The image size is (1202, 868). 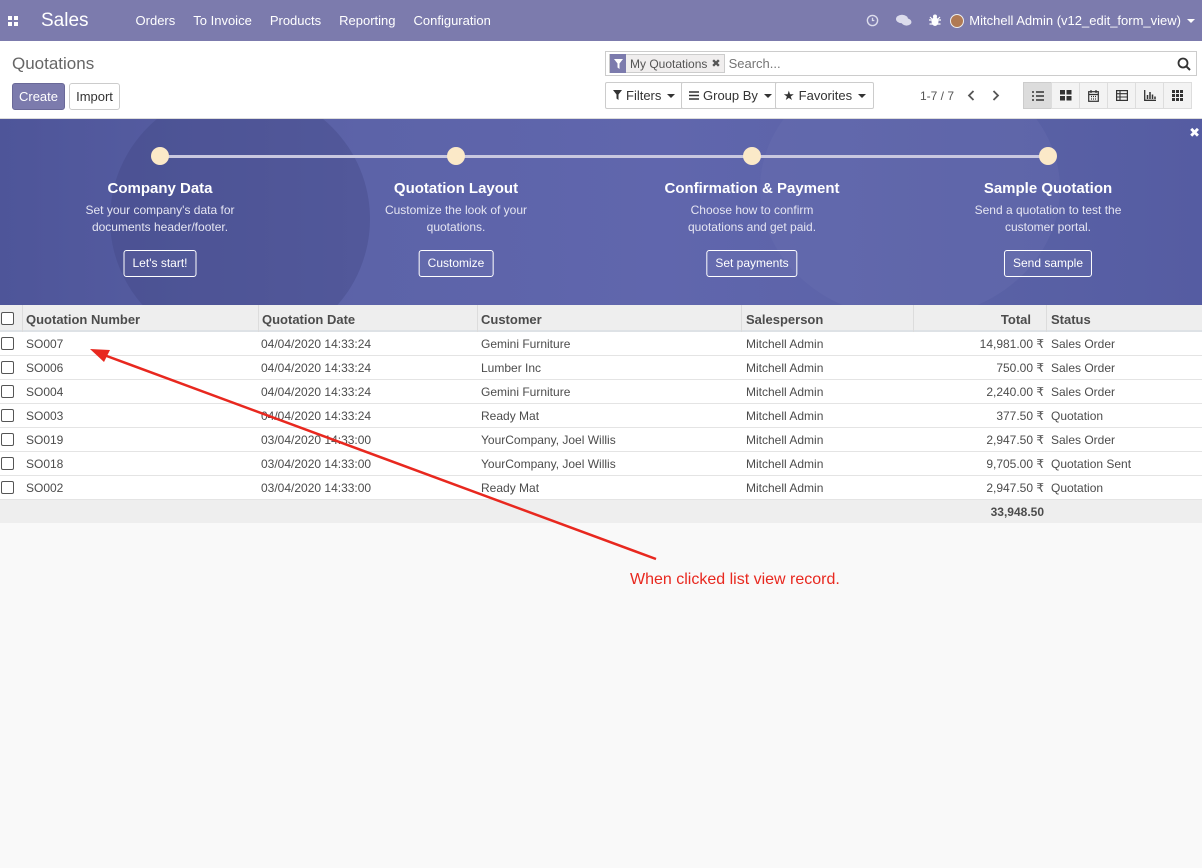 I want to click on view-switcher, so click(x=1107, y=95).